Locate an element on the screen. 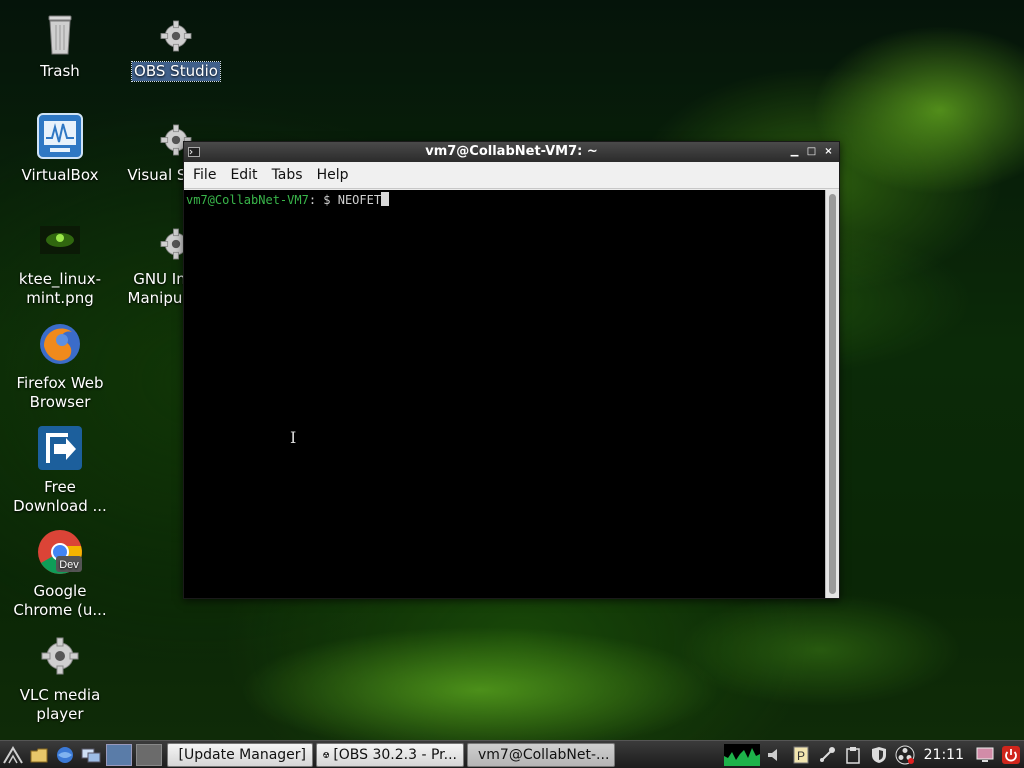 The image size is (1024, 768). scrollbar-thumb is located at coordinates (832, 394).